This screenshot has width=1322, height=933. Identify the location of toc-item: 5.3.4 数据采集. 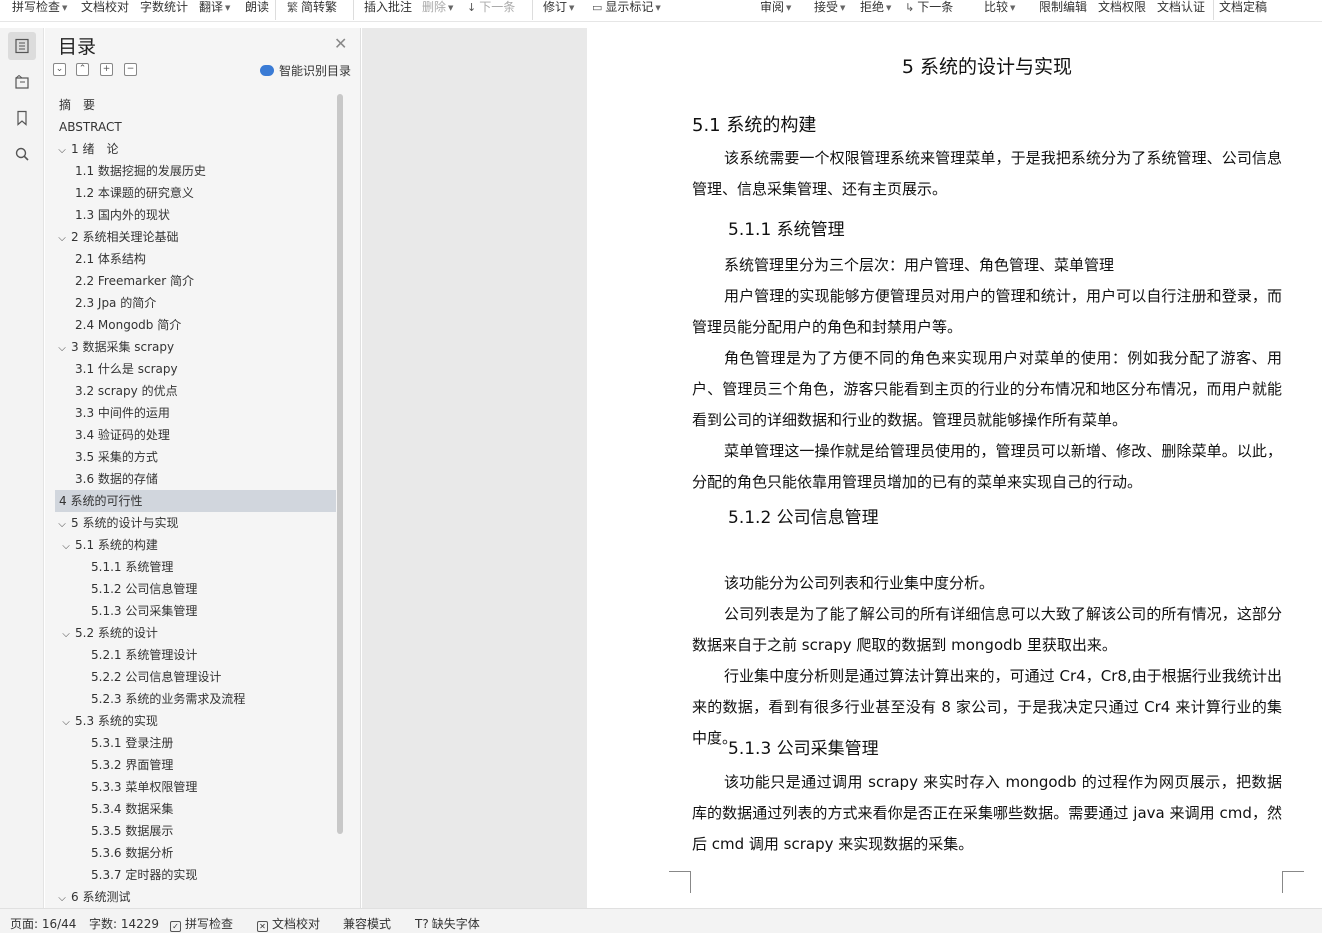
(195, 809).